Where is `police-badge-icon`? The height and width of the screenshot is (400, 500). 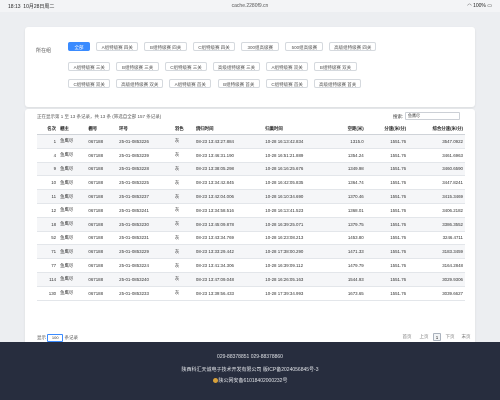 police-badge-icon is located at coordinates (215, 381).